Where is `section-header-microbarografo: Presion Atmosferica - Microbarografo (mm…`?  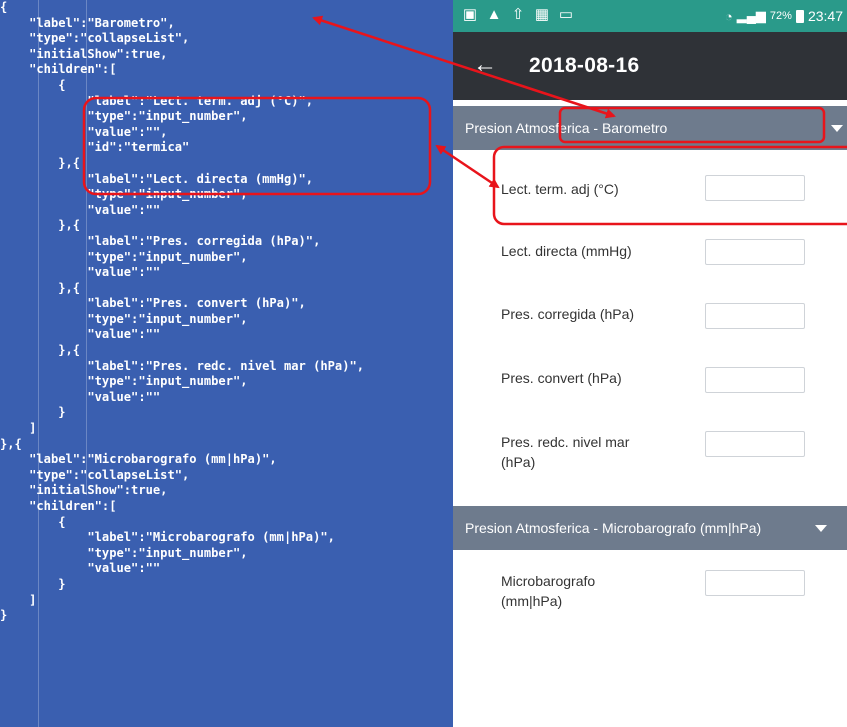 section-header-microbarografo: Presion Atmosferica - Microbarografo (mm… is located at coordinates (650, 528).